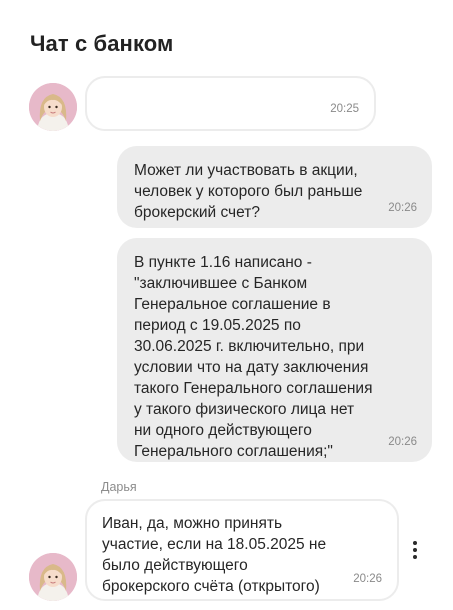 This screenshot has height=610, width=453. What do you see at coordinates (230, 103) in the screenshot?
I see `message-incoming: 20:25` at bounding box center [230, 103].